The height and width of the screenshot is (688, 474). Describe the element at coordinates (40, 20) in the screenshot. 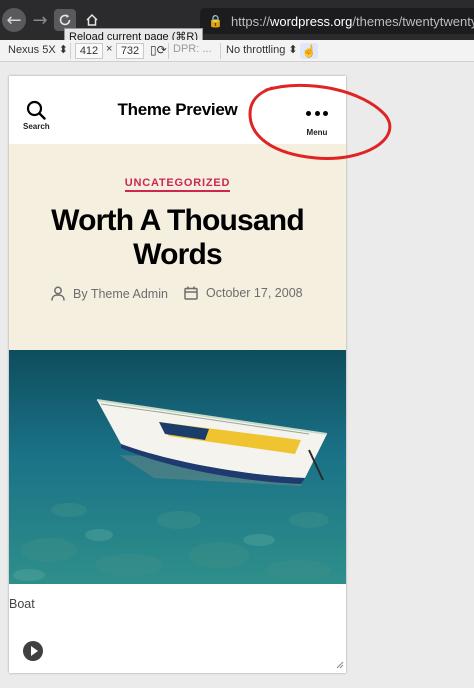

I see `forward-arrow-icon: →` at that location.